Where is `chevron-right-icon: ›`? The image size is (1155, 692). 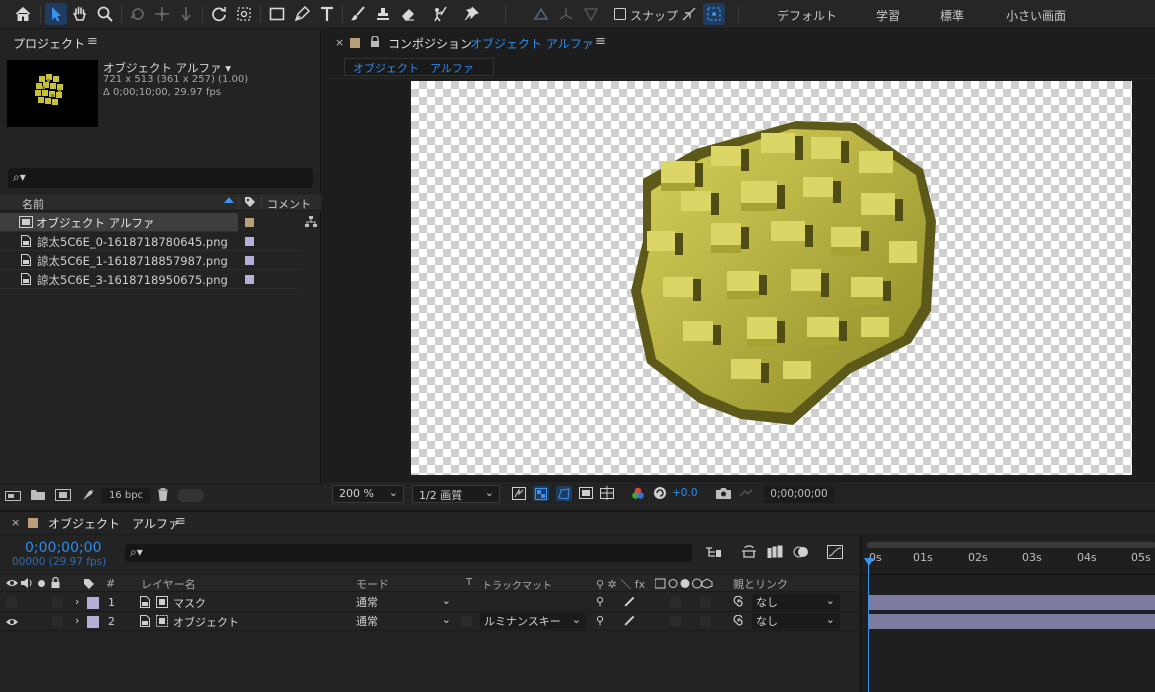
chevron-right-icon: › is located at coordinates (77, 620).